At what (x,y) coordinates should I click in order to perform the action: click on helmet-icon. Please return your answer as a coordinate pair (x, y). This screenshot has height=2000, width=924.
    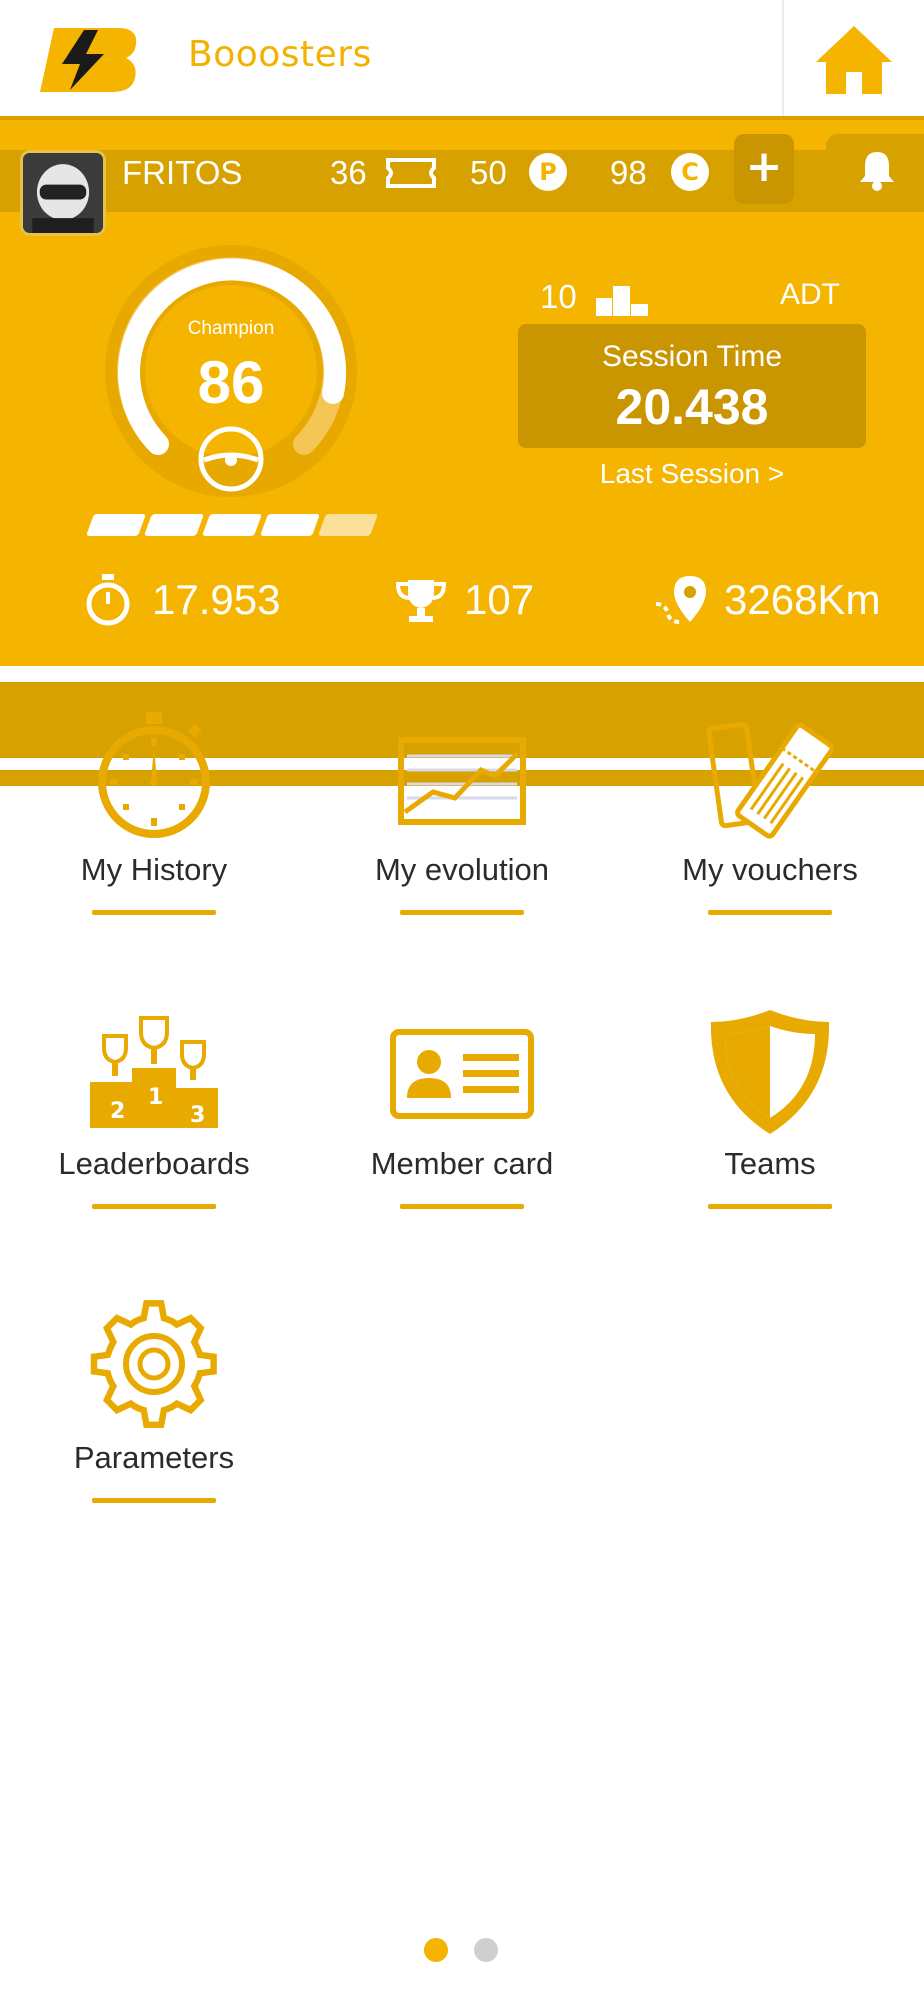
    Looking at the image, I should click on (63, 193).